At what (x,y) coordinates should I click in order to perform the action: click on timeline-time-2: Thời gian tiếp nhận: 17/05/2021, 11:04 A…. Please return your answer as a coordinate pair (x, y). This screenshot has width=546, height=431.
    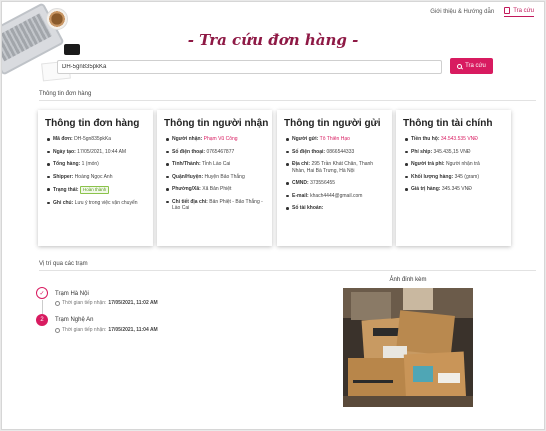
    Looking at the image, I should click on (106, 330).